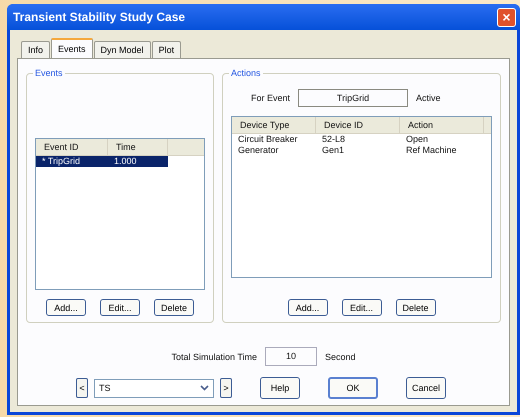  Describe the element at coordinates (270, 98) in the screenshot. I see `for-event-label: For Event` at that location.